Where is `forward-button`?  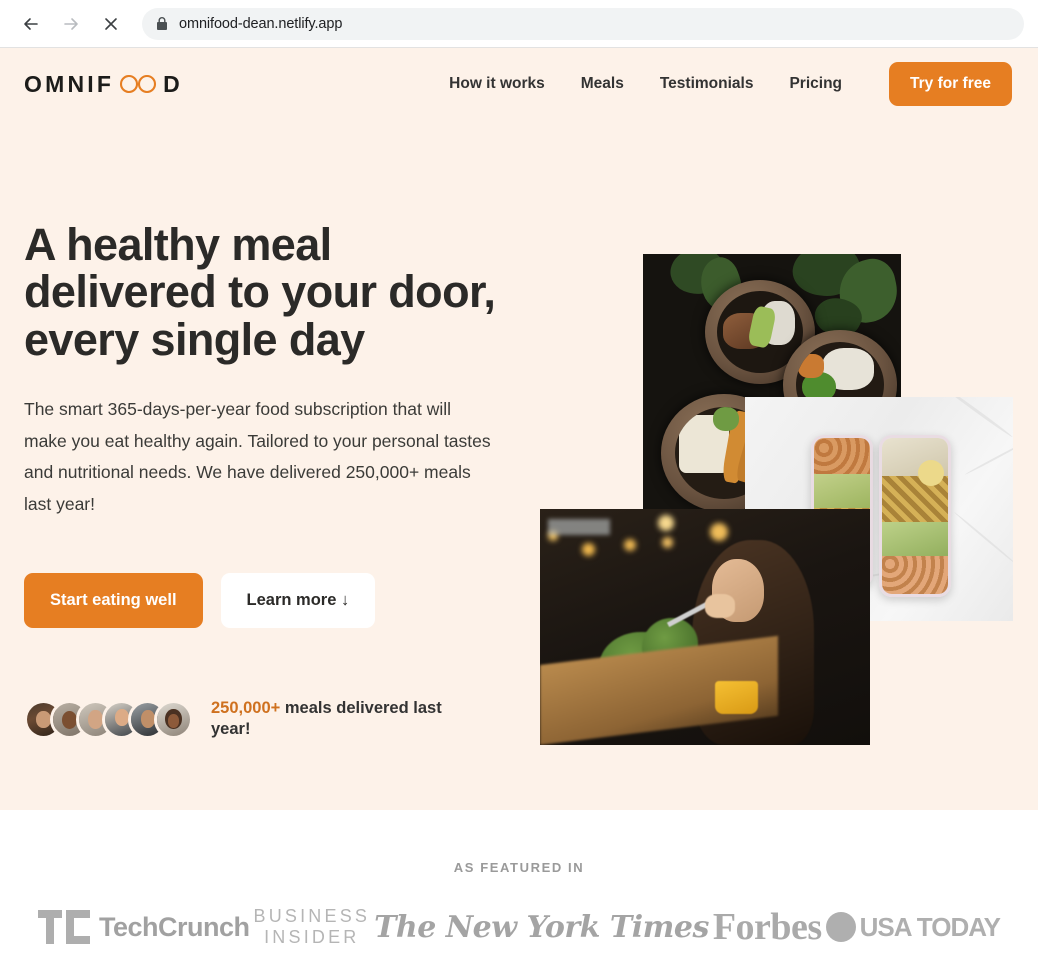
forward-button is located at coordinates (71, 24).